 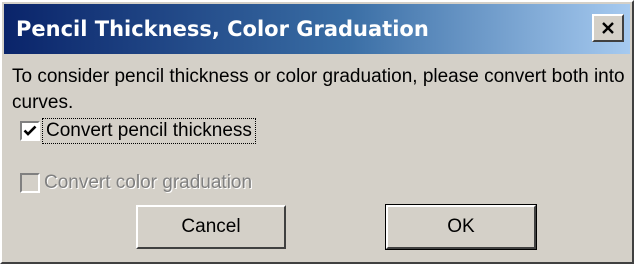 I want to click on convert-color-graduation-option: Convert color graduation, so click(x=136, y=183).